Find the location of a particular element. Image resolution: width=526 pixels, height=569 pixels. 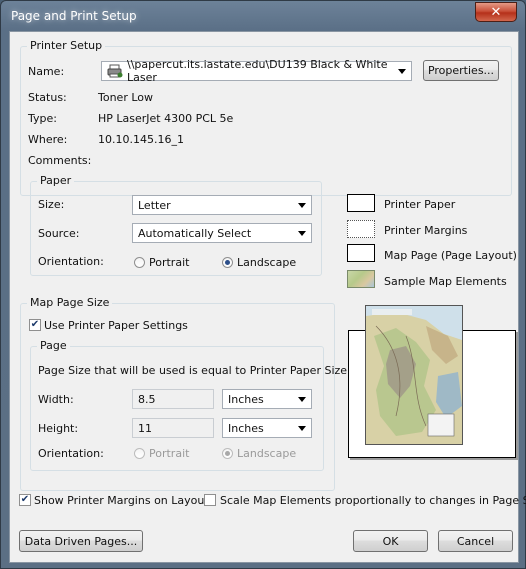

legend-printer-paper: Printer Paper is located at coordinates (420, 204).